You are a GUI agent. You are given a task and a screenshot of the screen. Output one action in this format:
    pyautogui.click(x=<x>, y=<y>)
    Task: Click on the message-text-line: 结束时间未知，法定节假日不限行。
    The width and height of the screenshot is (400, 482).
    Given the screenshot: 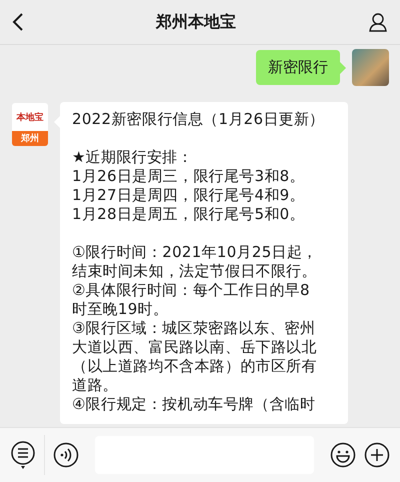 What is the action you would take?
    pyautogui.click(x=195, y=271)
    